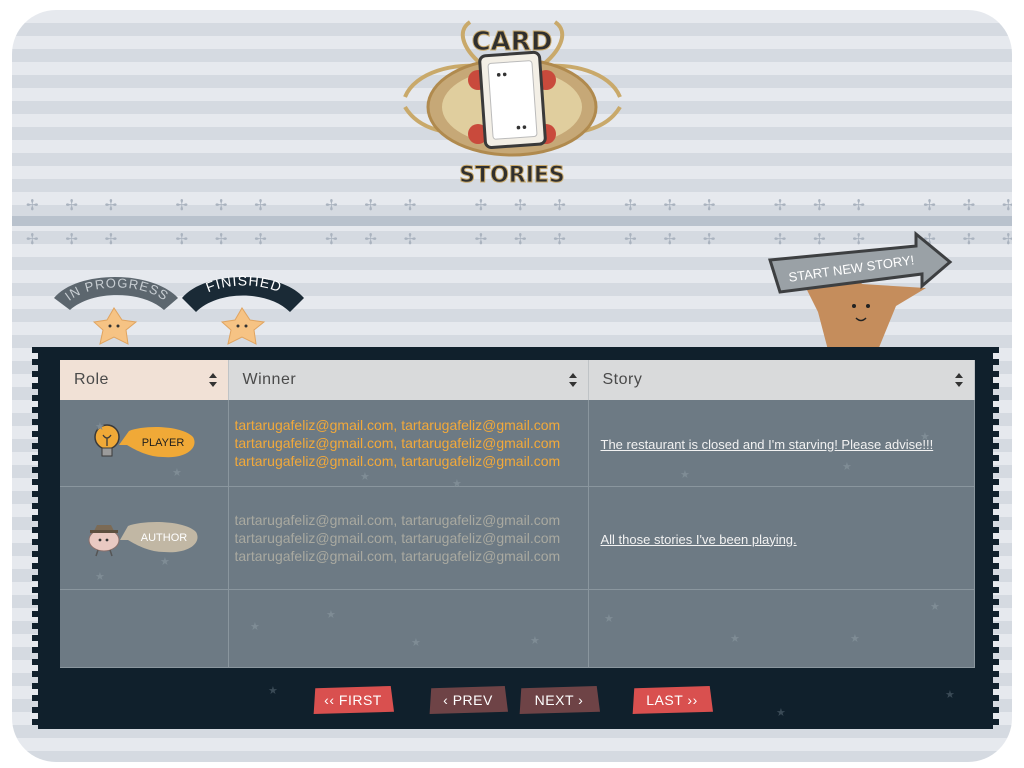 Image resolution: width=1024 pixels, height=768 pixels. What do you see at coordinates (408, 380) in the screenshot?
I see `column-header-winner: Winner` at bounding box center [408, 380].